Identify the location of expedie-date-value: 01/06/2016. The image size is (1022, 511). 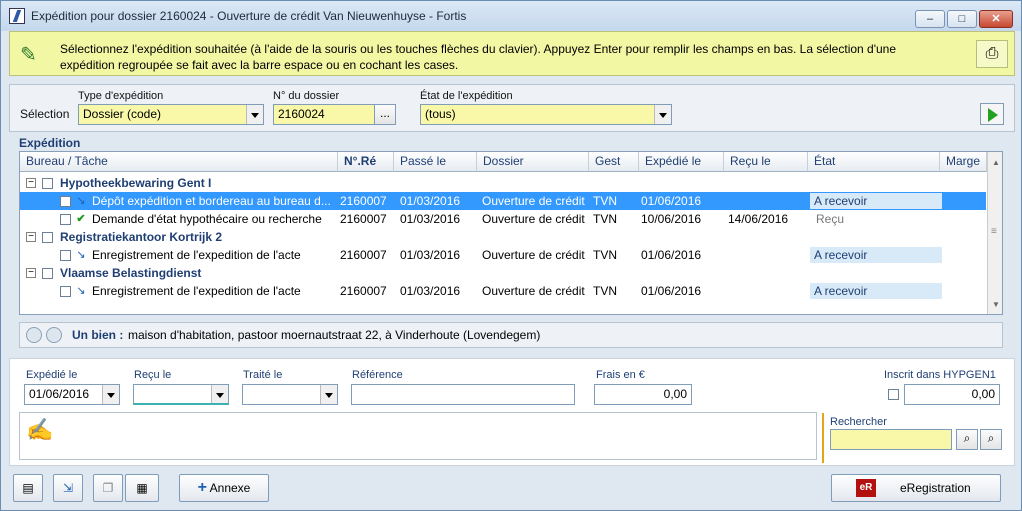
(59, 394).